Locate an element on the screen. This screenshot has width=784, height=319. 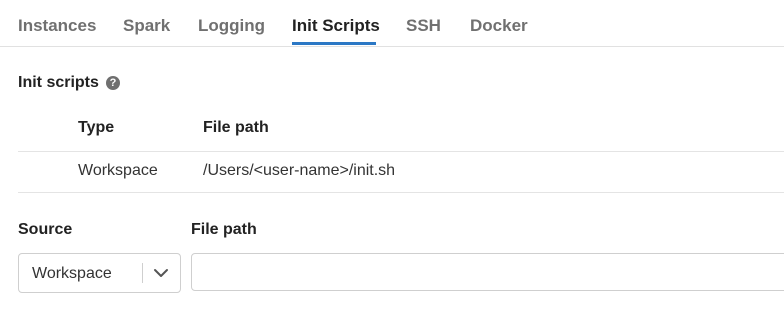
source-label: Source is located at coordinates (45, 229).